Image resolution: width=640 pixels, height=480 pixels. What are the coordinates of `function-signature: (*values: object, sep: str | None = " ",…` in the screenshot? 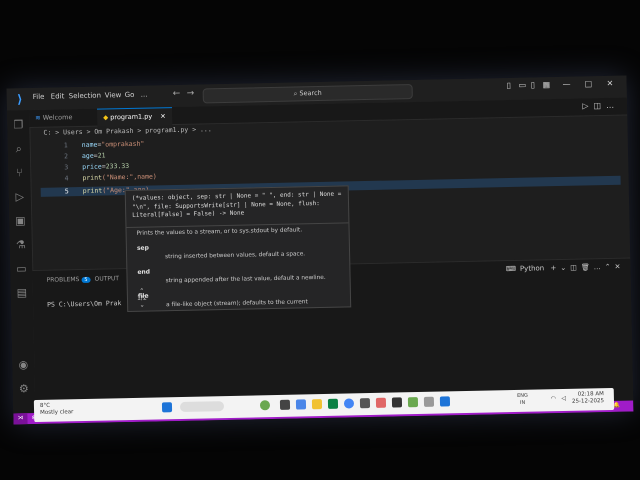 It's located at (236, 204).